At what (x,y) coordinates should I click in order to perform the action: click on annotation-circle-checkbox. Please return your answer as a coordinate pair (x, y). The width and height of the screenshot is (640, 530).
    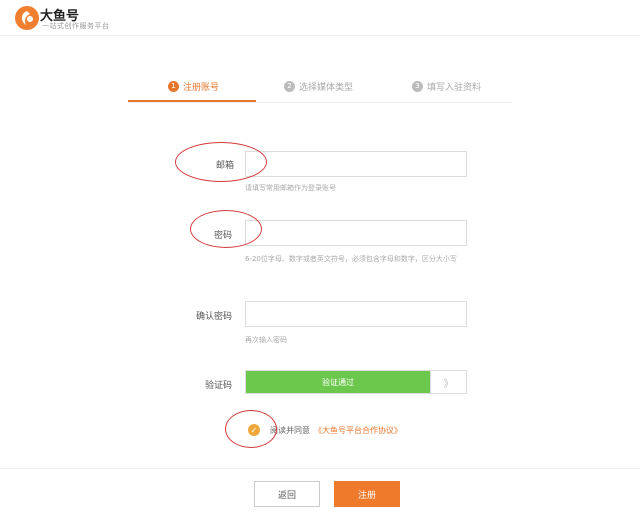
    Looking at the image, I should click on (251, 429).